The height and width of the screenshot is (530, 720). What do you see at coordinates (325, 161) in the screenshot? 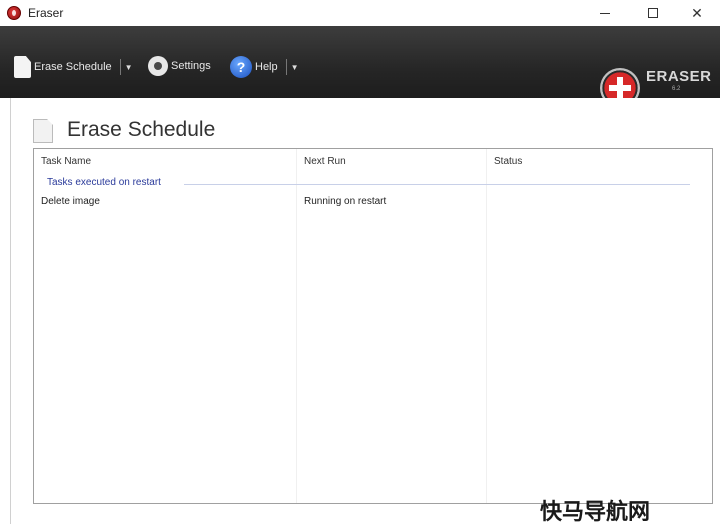
I see `column-header-next-run: Next Run` at bounding box center [325, 161].